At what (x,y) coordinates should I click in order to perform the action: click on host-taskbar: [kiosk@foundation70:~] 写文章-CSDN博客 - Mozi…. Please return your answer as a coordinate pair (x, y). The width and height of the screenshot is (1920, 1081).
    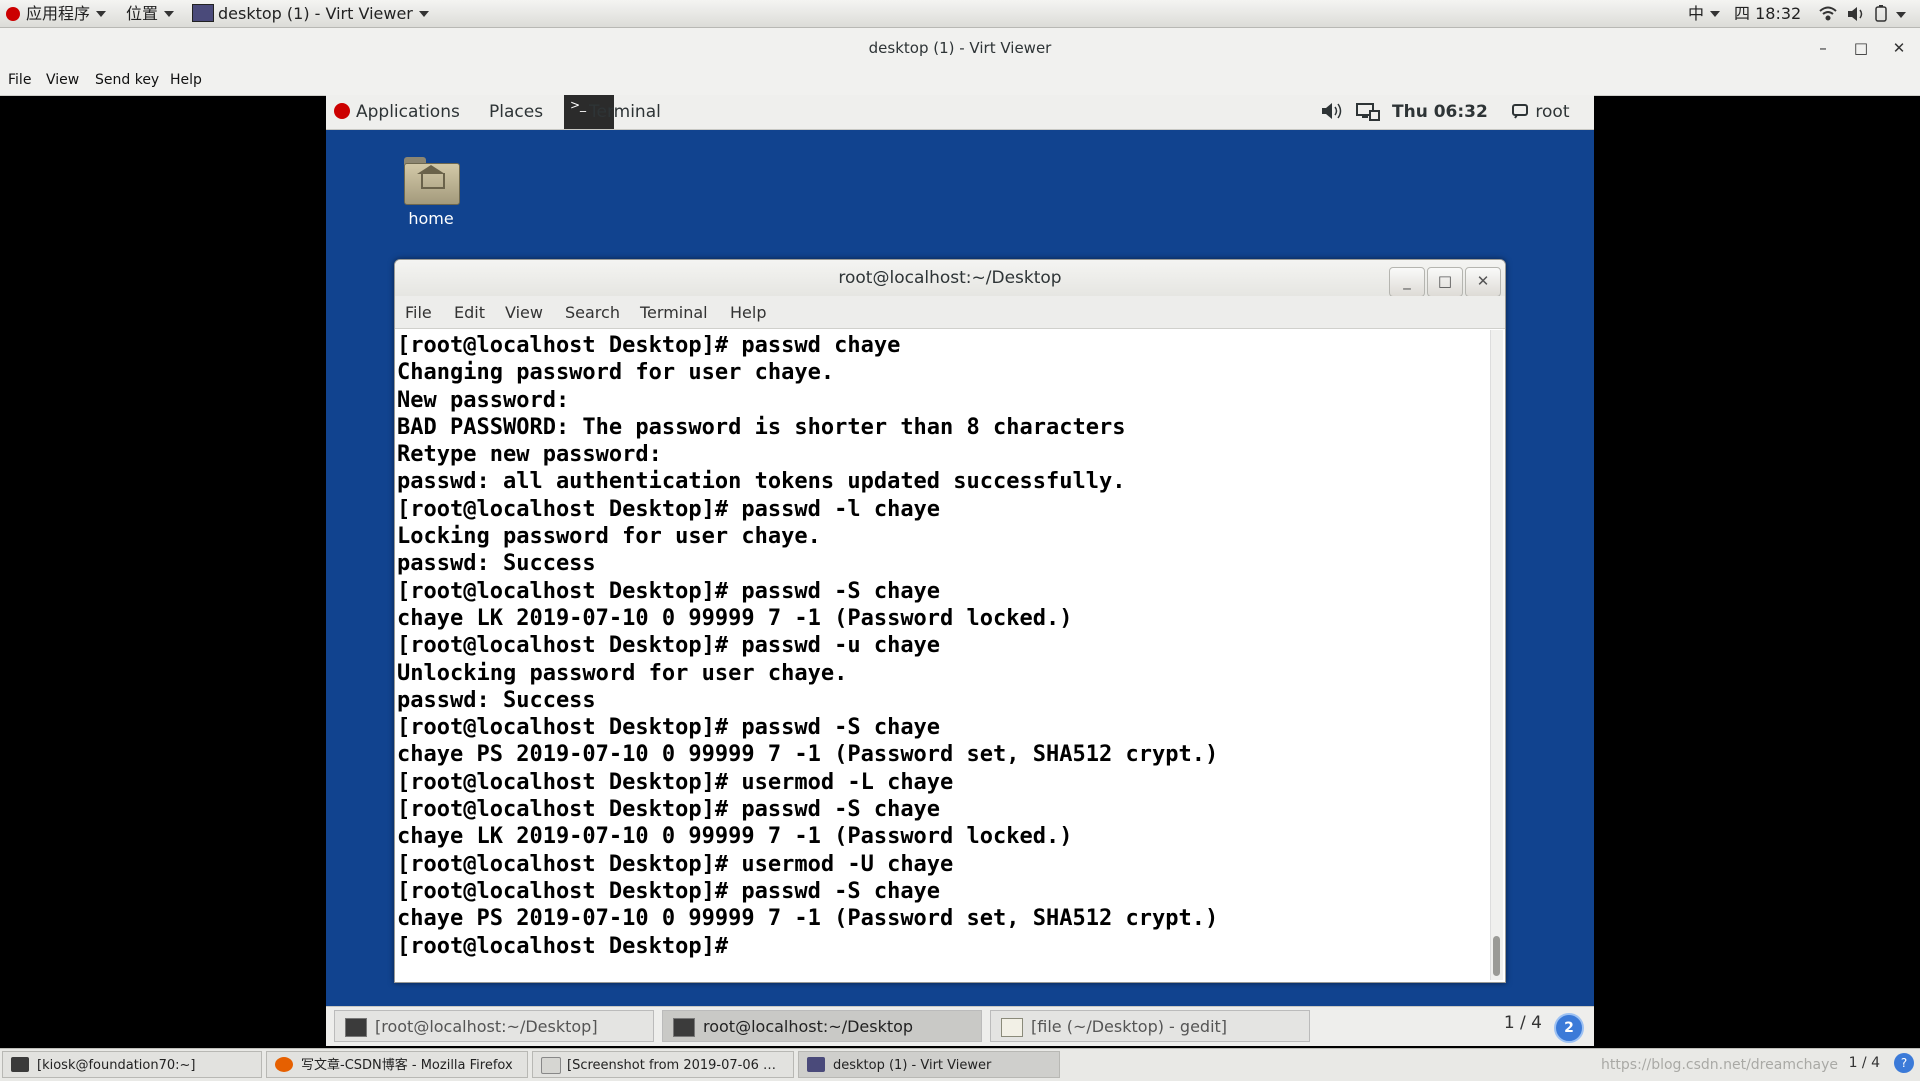
    Looking at the image, I should click on (960, 1064).